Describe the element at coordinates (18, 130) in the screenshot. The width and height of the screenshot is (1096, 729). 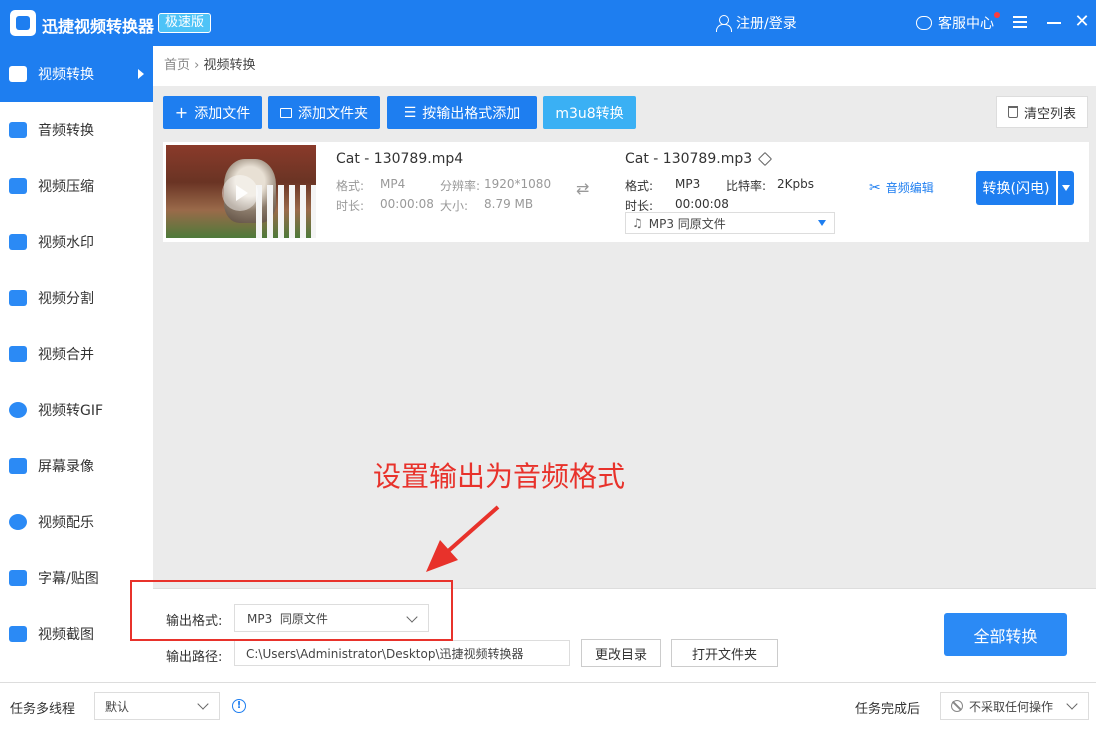
I see `audio-convert-icon` at that location.